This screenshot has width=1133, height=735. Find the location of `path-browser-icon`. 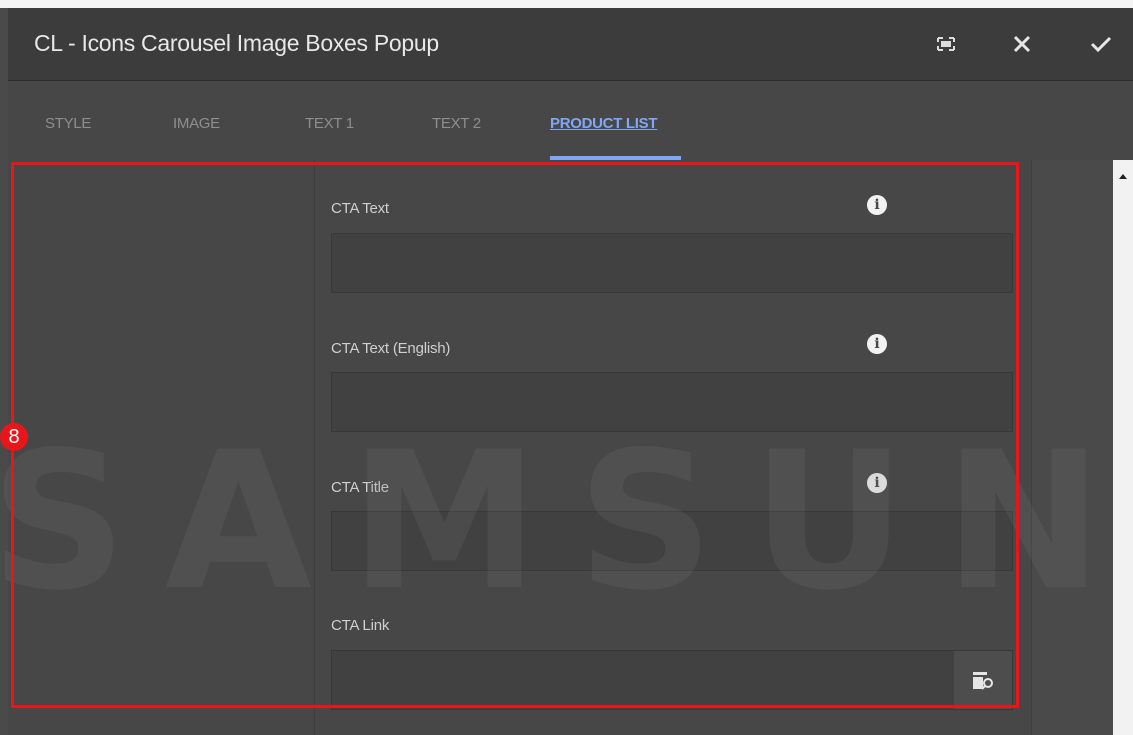

path-browser-icon is located at coordinates (983, 681).